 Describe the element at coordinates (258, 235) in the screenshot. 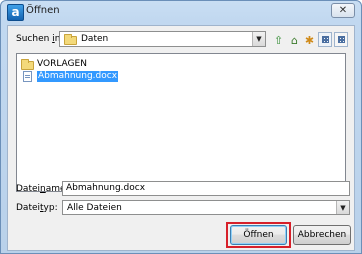

I see `open-button: Öffnen` at that location.